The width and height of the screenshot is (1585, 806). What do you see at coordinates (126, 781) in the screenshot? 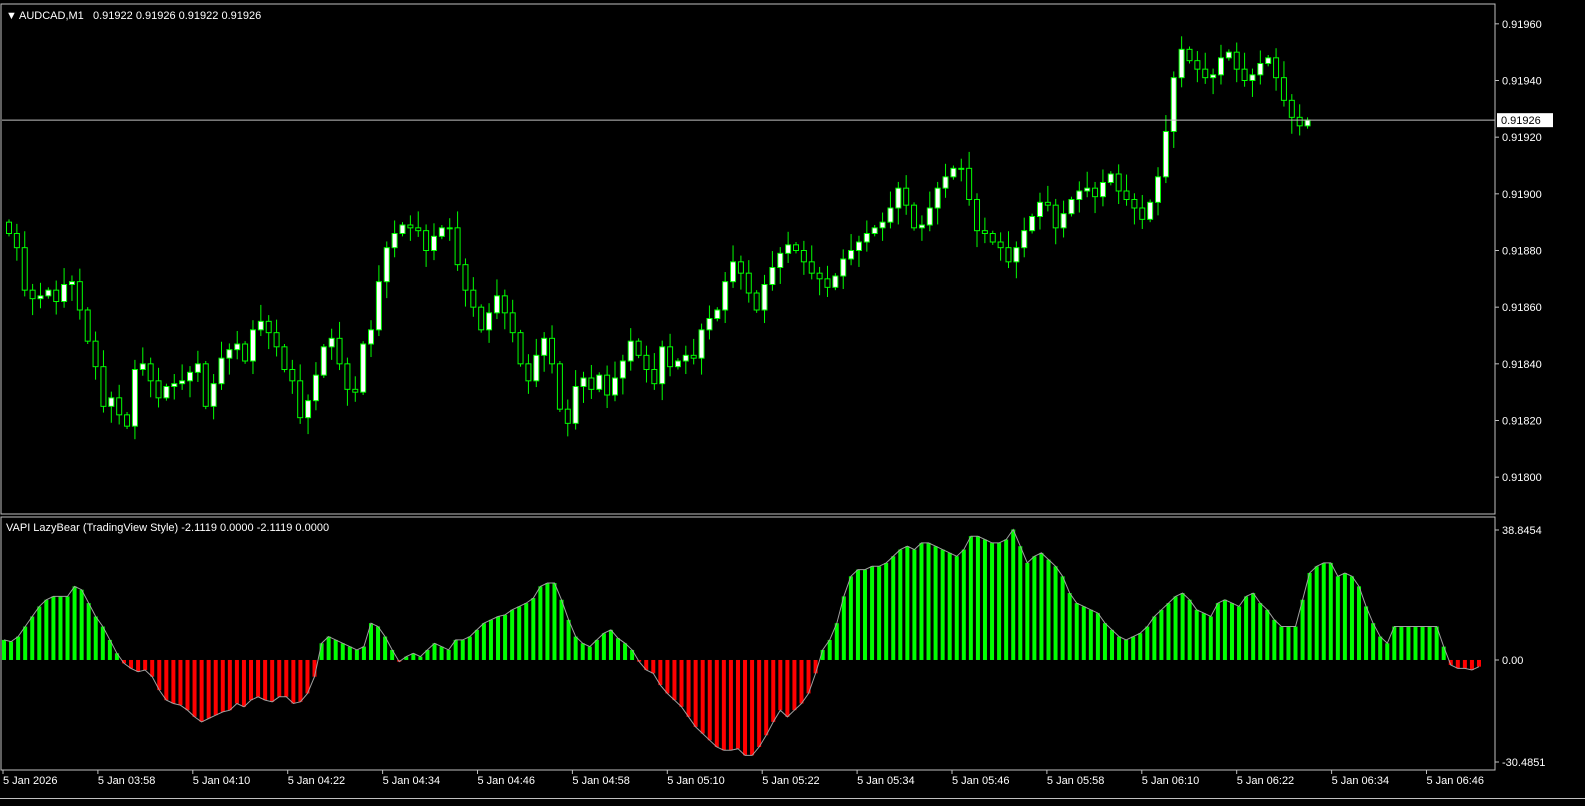
I see `time-axis-label: 5 Jan 03:58` at bounding box center [126, 781].